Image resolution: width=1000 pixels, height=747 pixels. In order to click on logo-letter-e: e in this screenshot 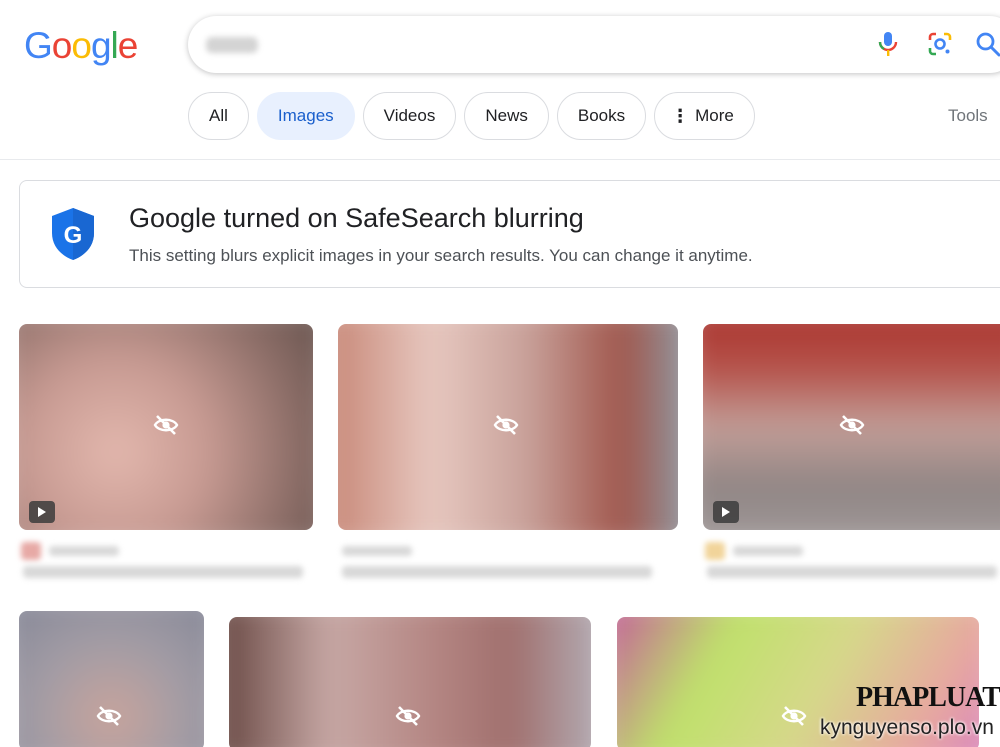, I will do `click(128, 45)`.